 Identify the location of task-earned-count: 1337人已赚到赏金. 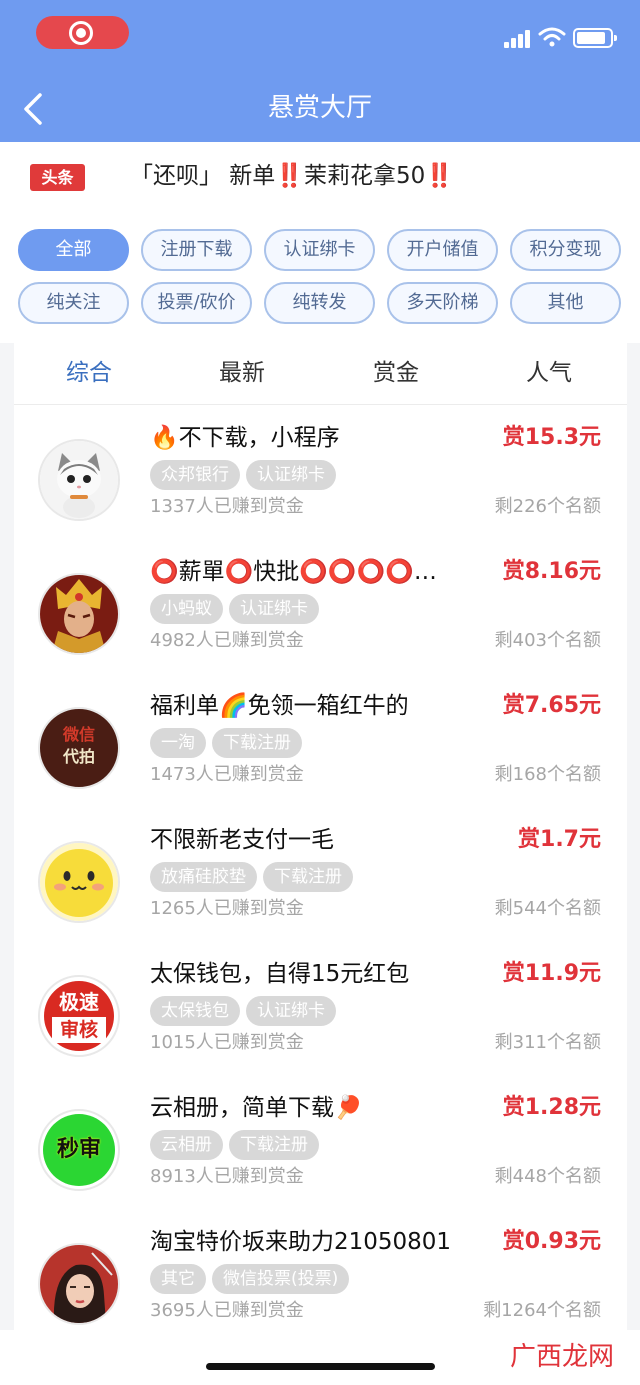
(227, 506).